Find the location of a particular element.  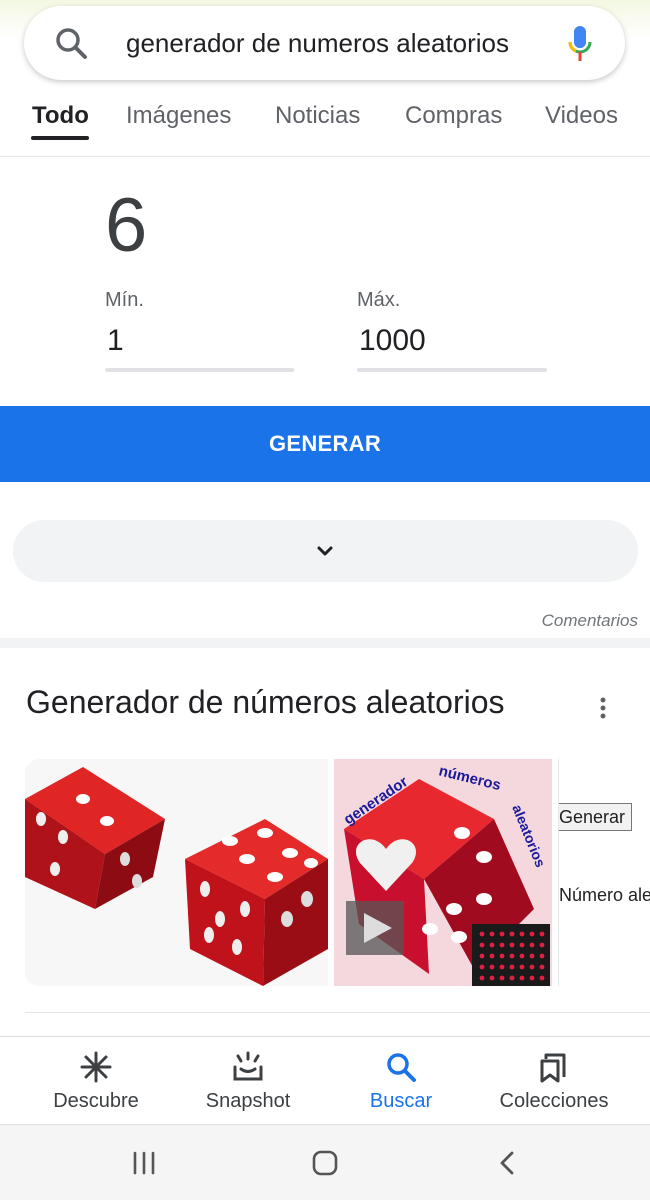

min-label: Mín. is located at coordinates (124, 300).